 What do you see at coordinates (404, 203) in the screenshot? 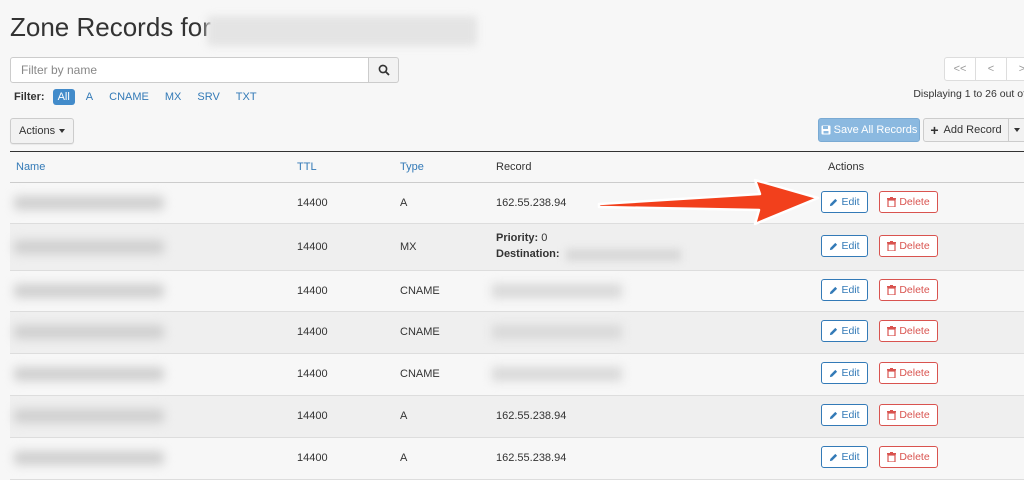
I see `type-cell: A` at bounding box center [404, 203].